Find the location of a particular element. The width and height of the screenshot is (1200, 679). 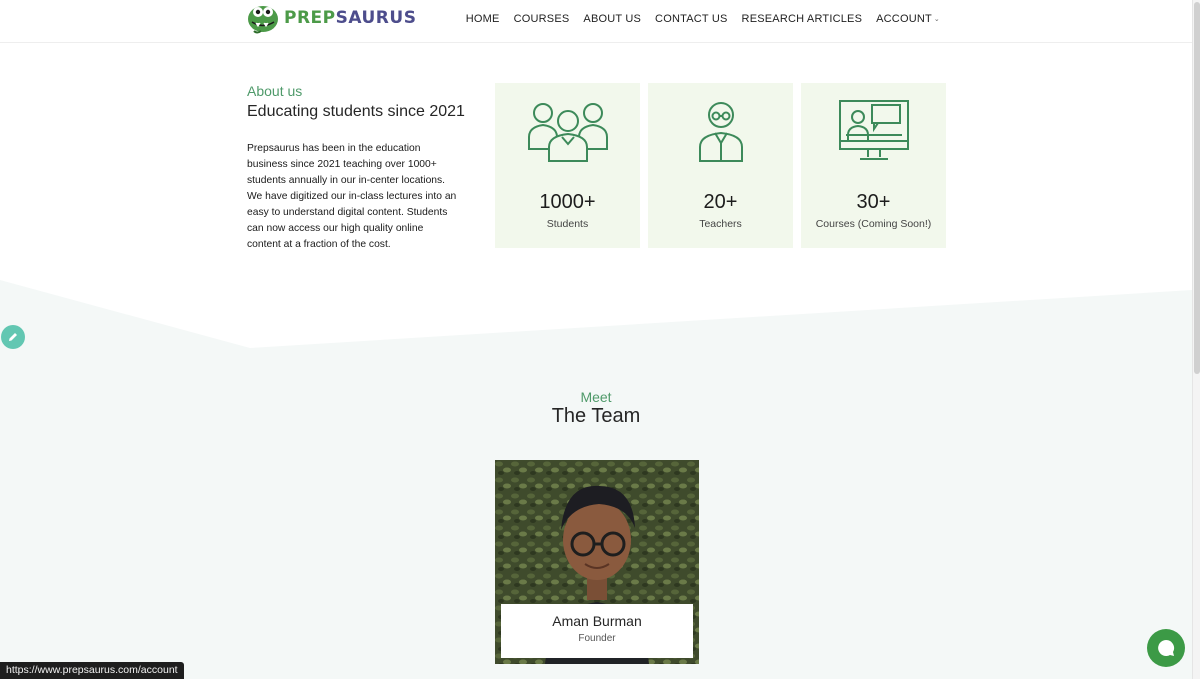

stat-card-courses: 30+ Courses (Coming Soon!) is located at coordinates (873, 165).